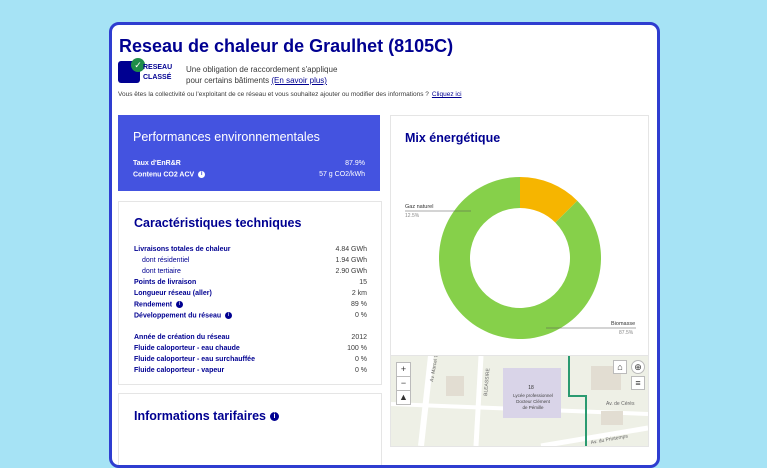 This screenshot has height=468, width=767. I want to click on tech-row: Fluide caloporteur - eau chaude 100 %, so click(250, 348).